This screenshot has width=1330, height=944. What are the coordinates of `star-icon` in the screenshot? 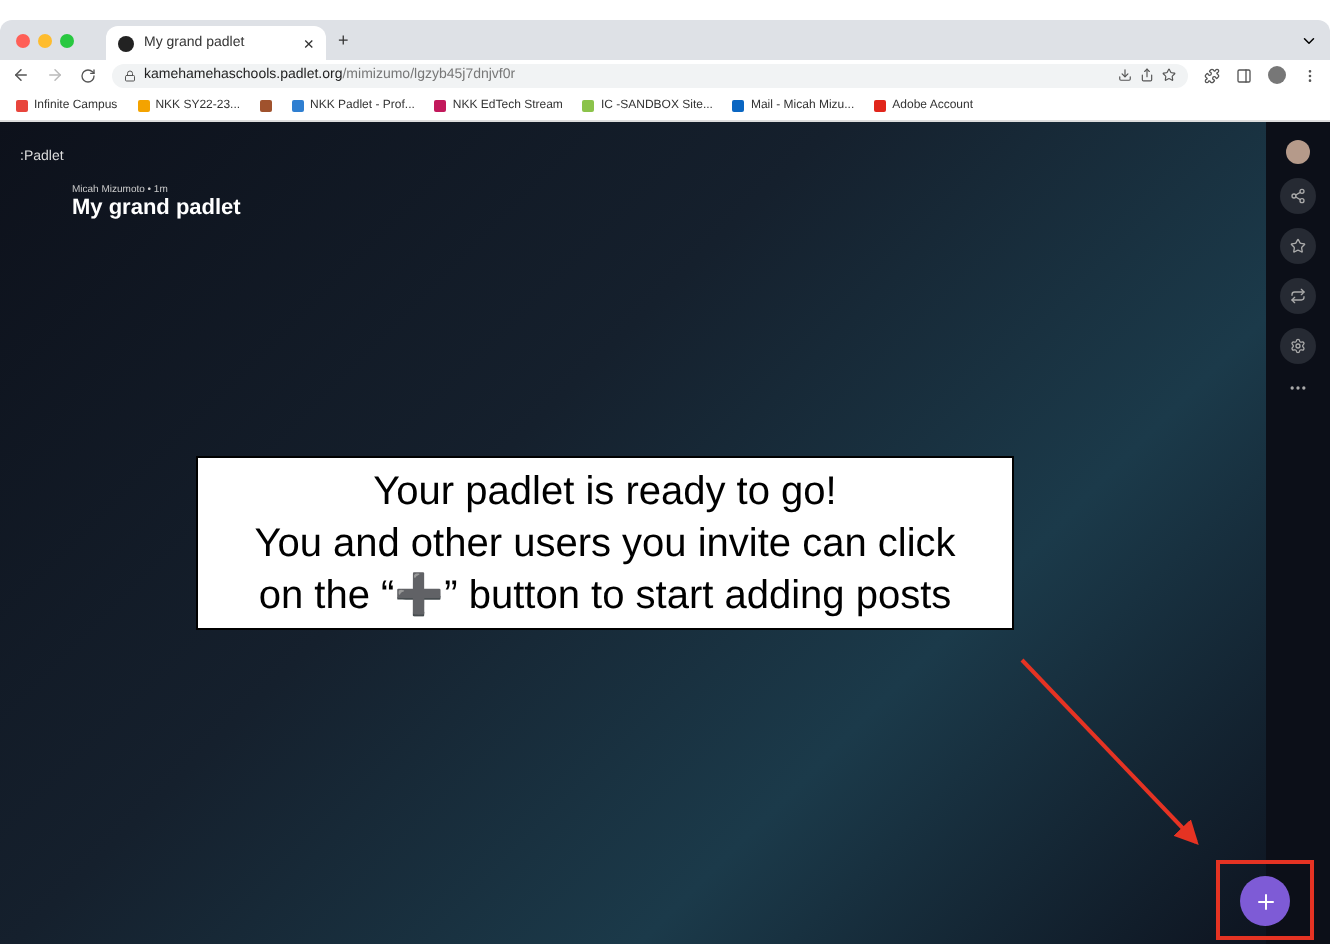 It's located at (1298, 246).